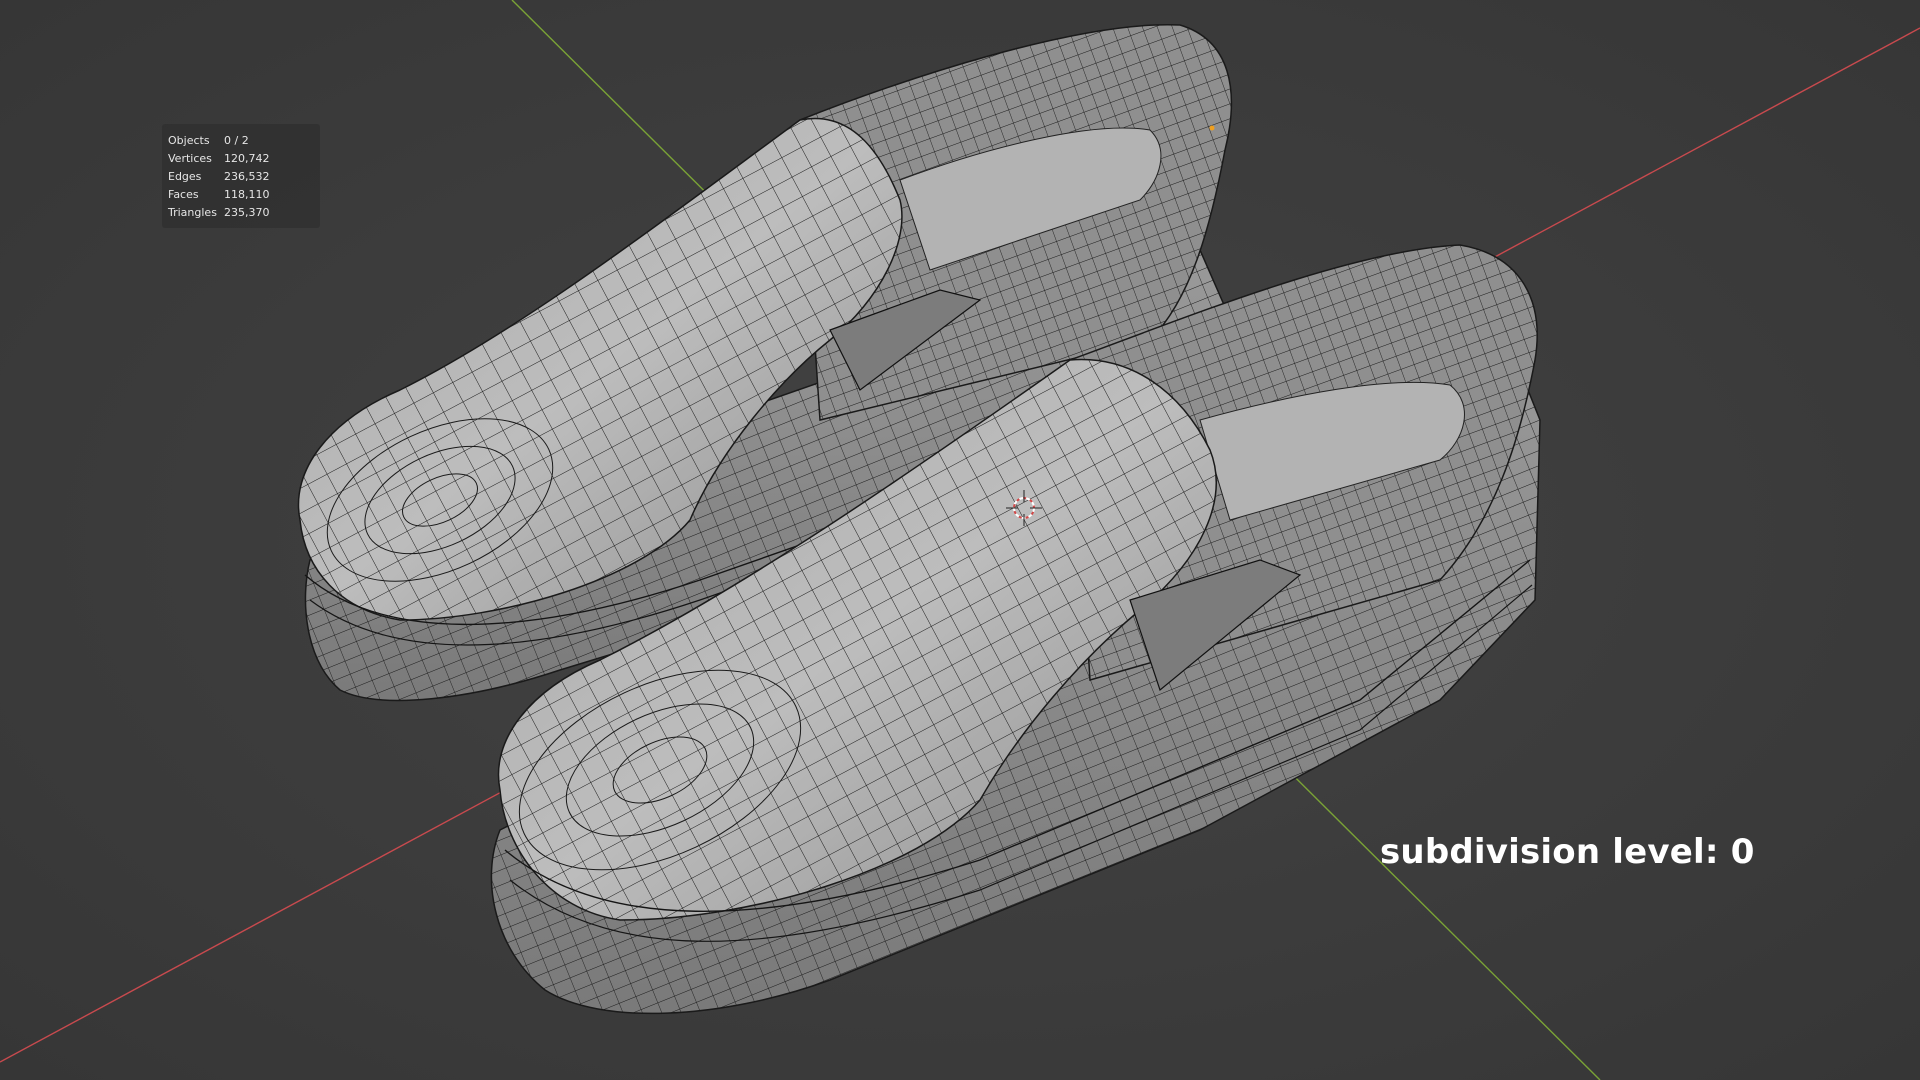  I want to click on stat-row-edges: Edges 236,532, so click(241, 177).